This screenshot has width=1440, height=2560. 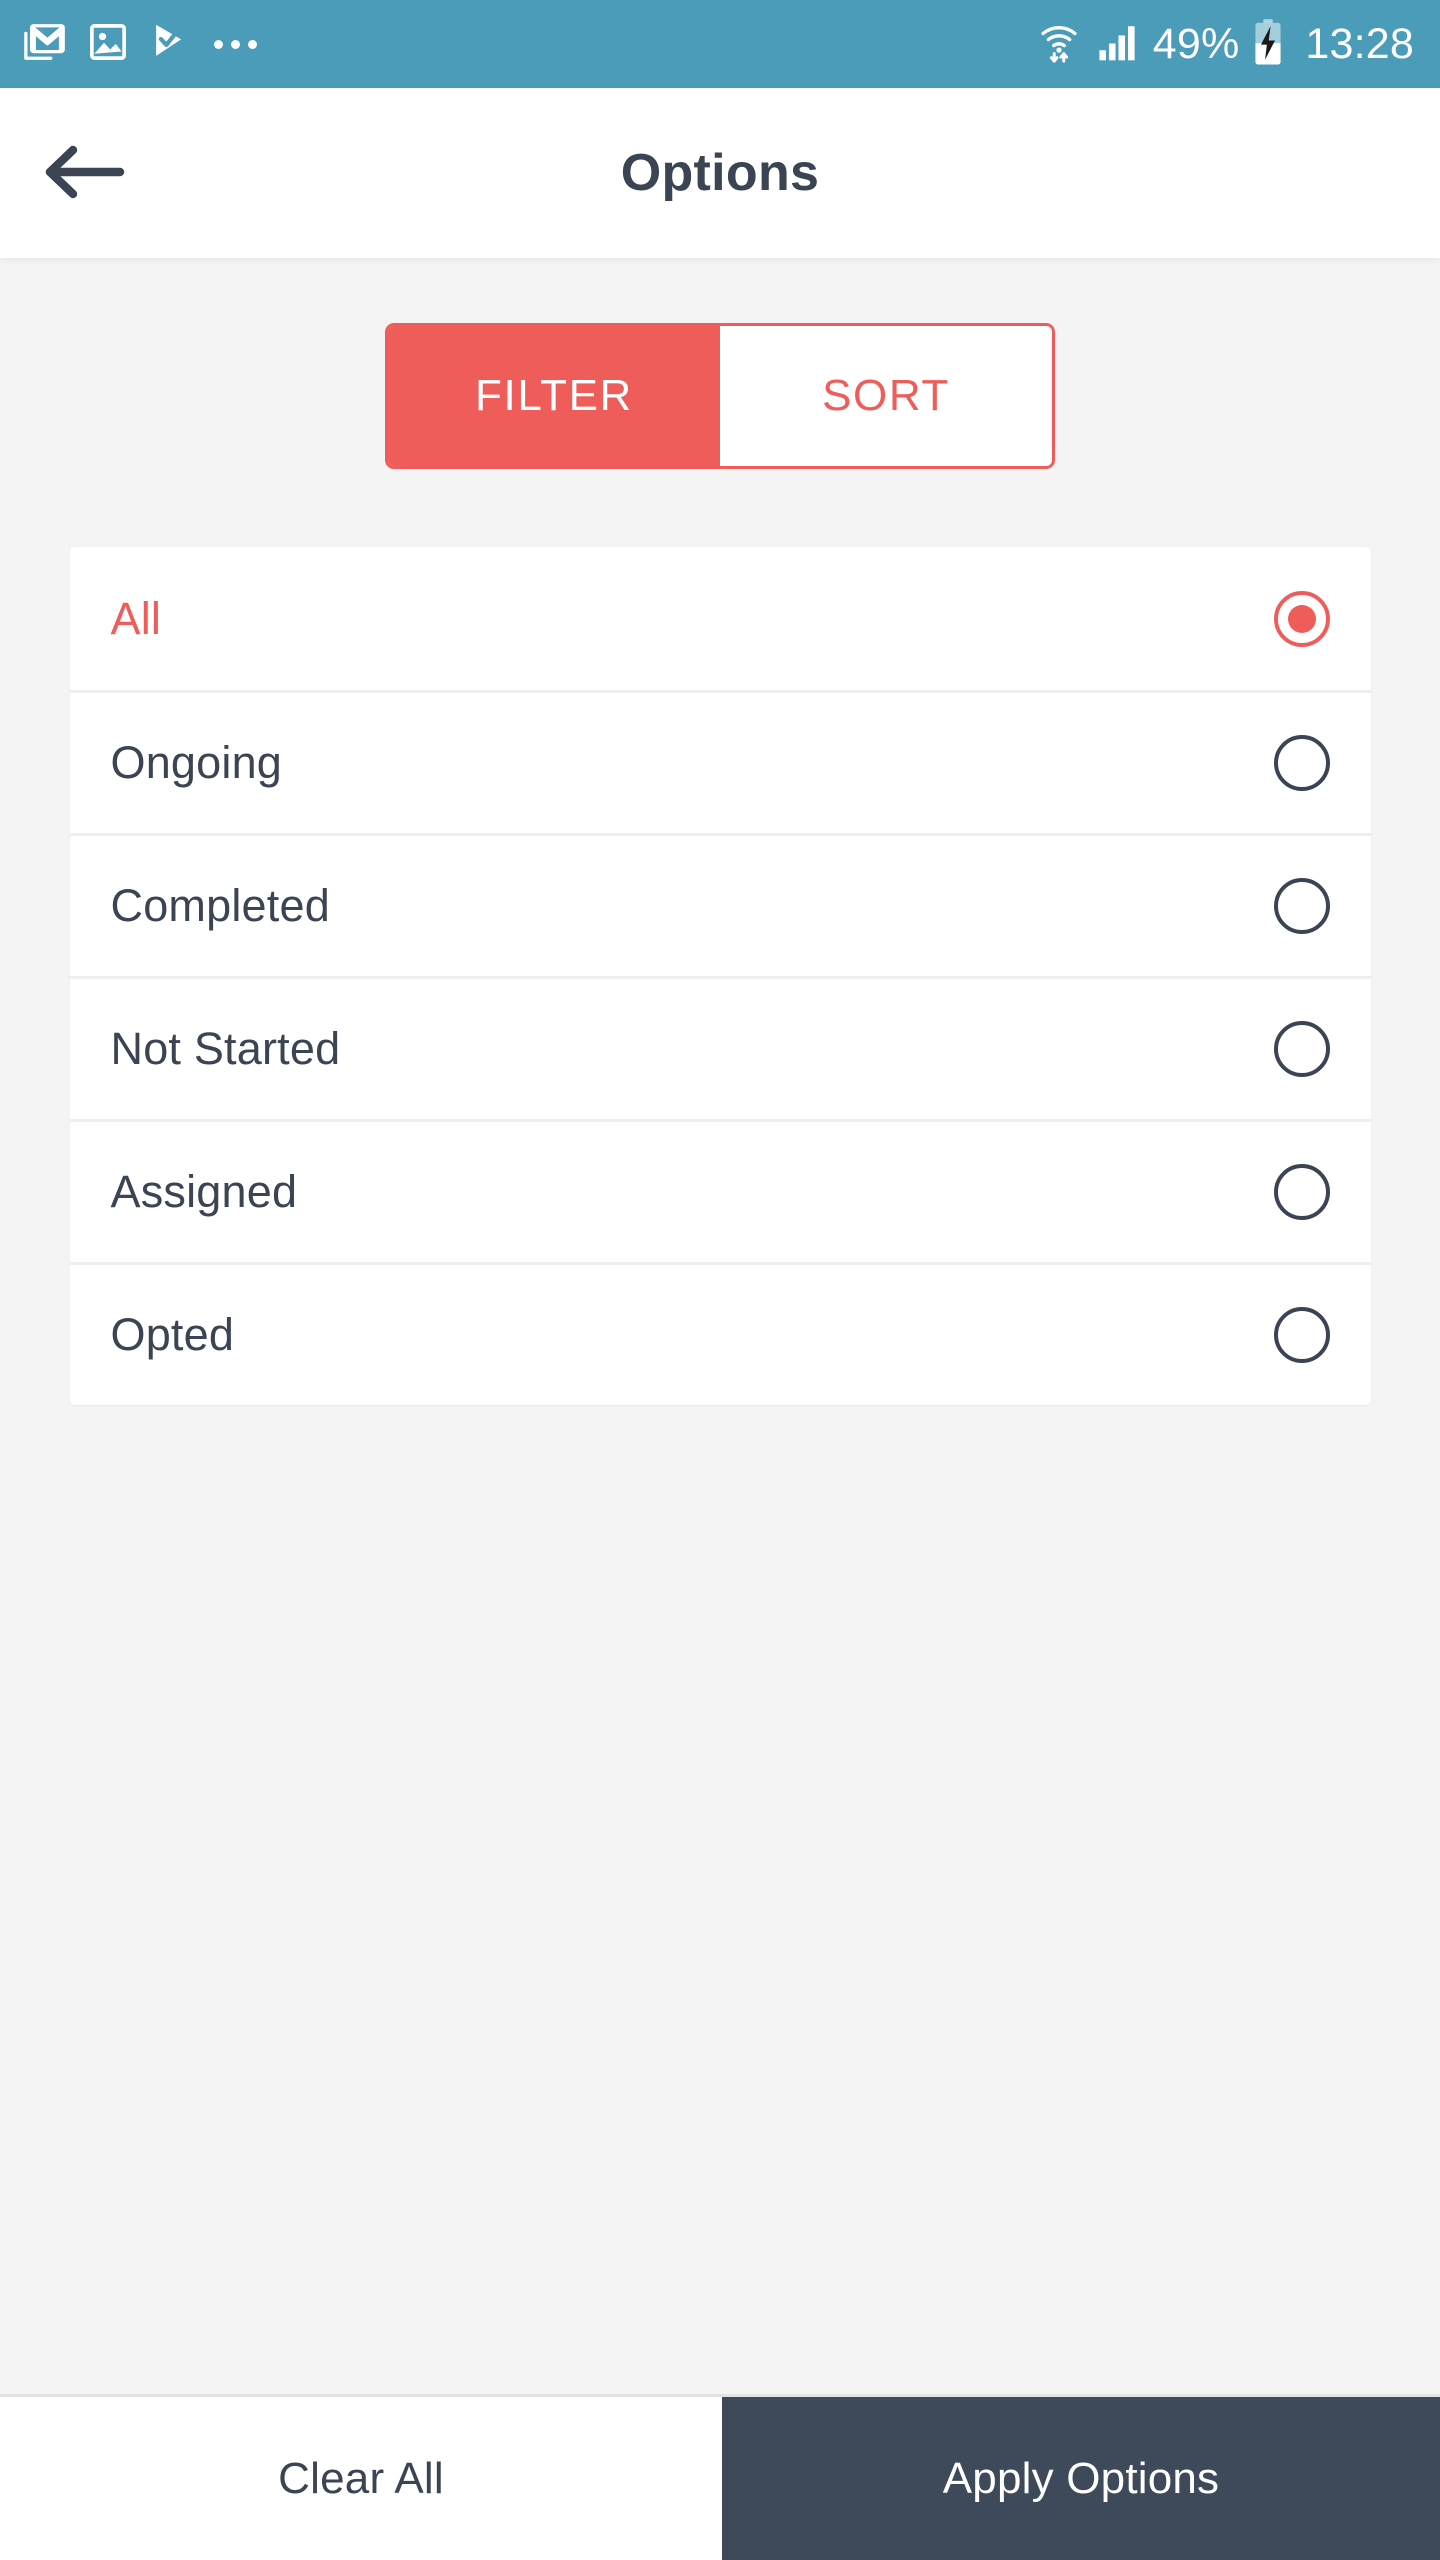 What do you see at coordinates (45, 44) in the screenshot?
I see `gmail-icon` at bounding box center [45, 44].